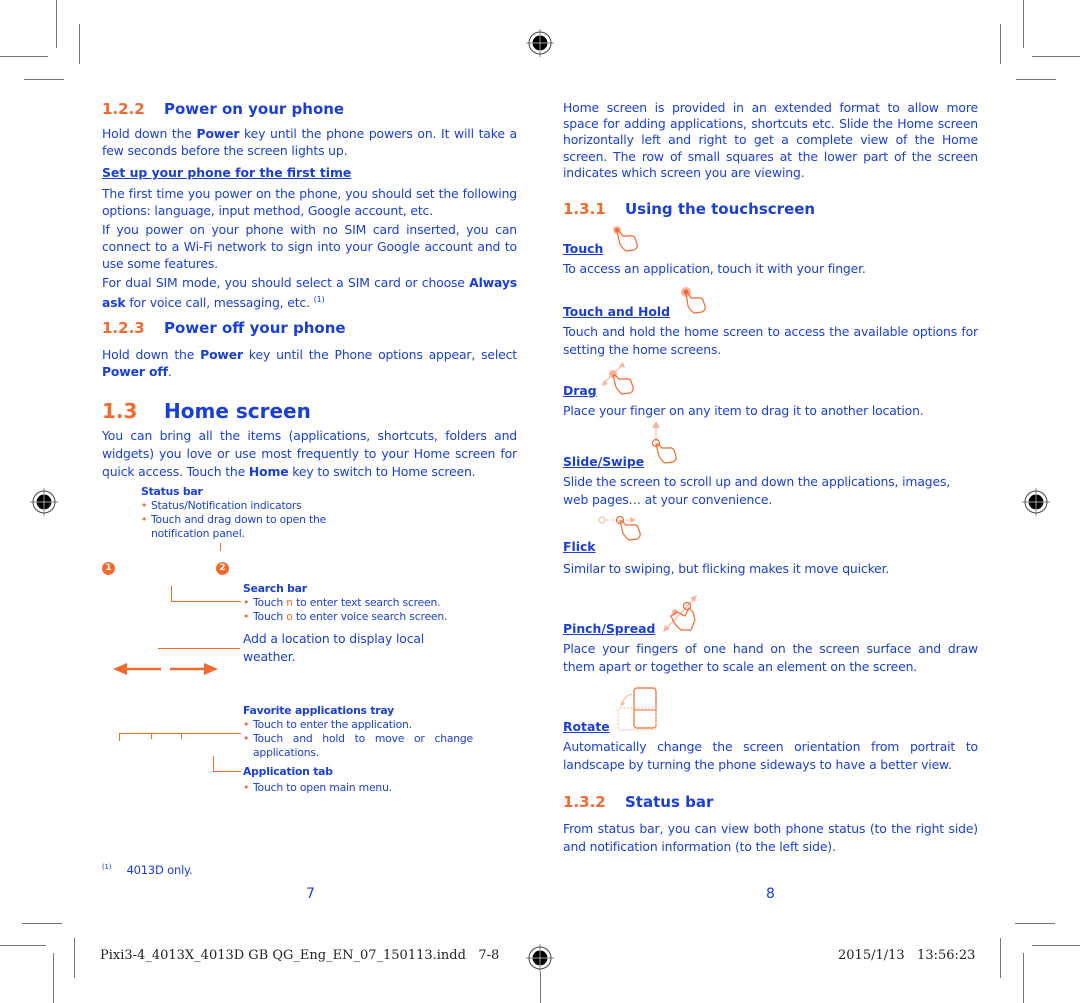 The image size is (1080, 1003). I want to click on section-heading-1-3: 1.3 Home screen, so click(206, 411).